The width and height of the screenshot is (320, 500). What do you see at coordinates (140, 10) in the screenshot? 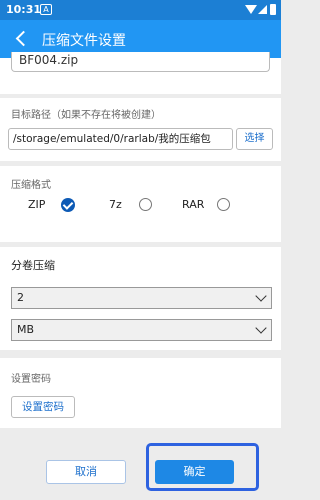
I see `status-bar: 10:31 A` at bounding box center [140, 10].